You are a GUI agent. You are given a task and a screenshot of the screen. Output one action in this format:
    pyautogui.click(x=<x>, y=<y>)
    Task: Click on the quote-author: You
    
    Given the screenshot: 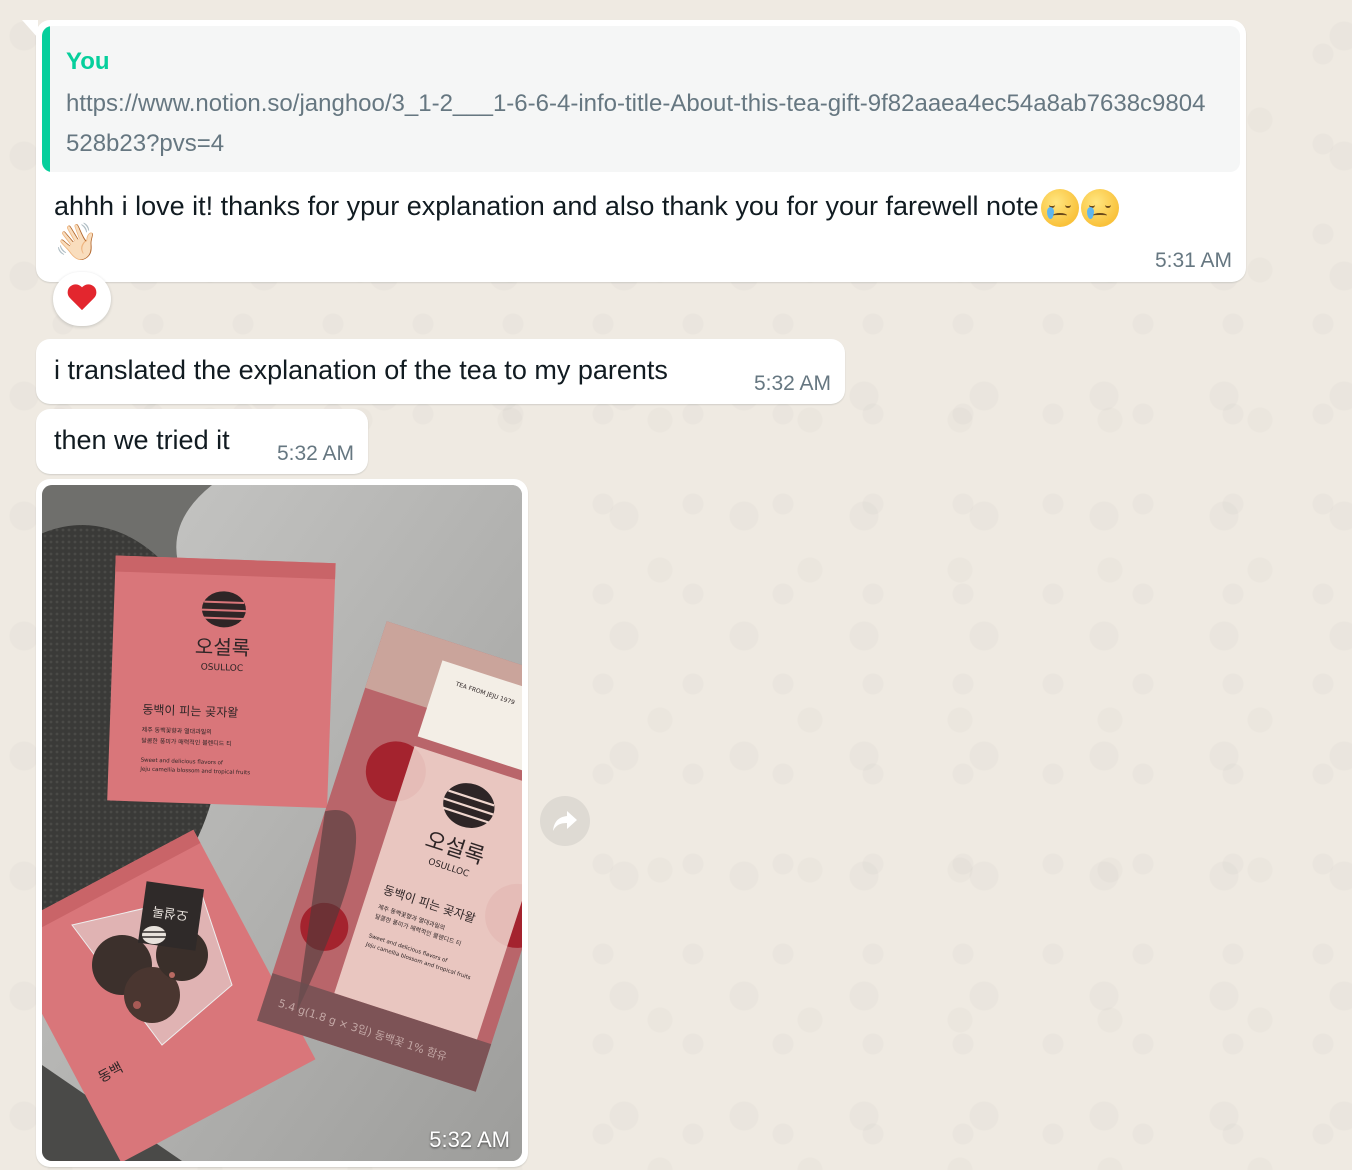 What is the action you would take?
    pyautogui.click(x=88, y=61)
    